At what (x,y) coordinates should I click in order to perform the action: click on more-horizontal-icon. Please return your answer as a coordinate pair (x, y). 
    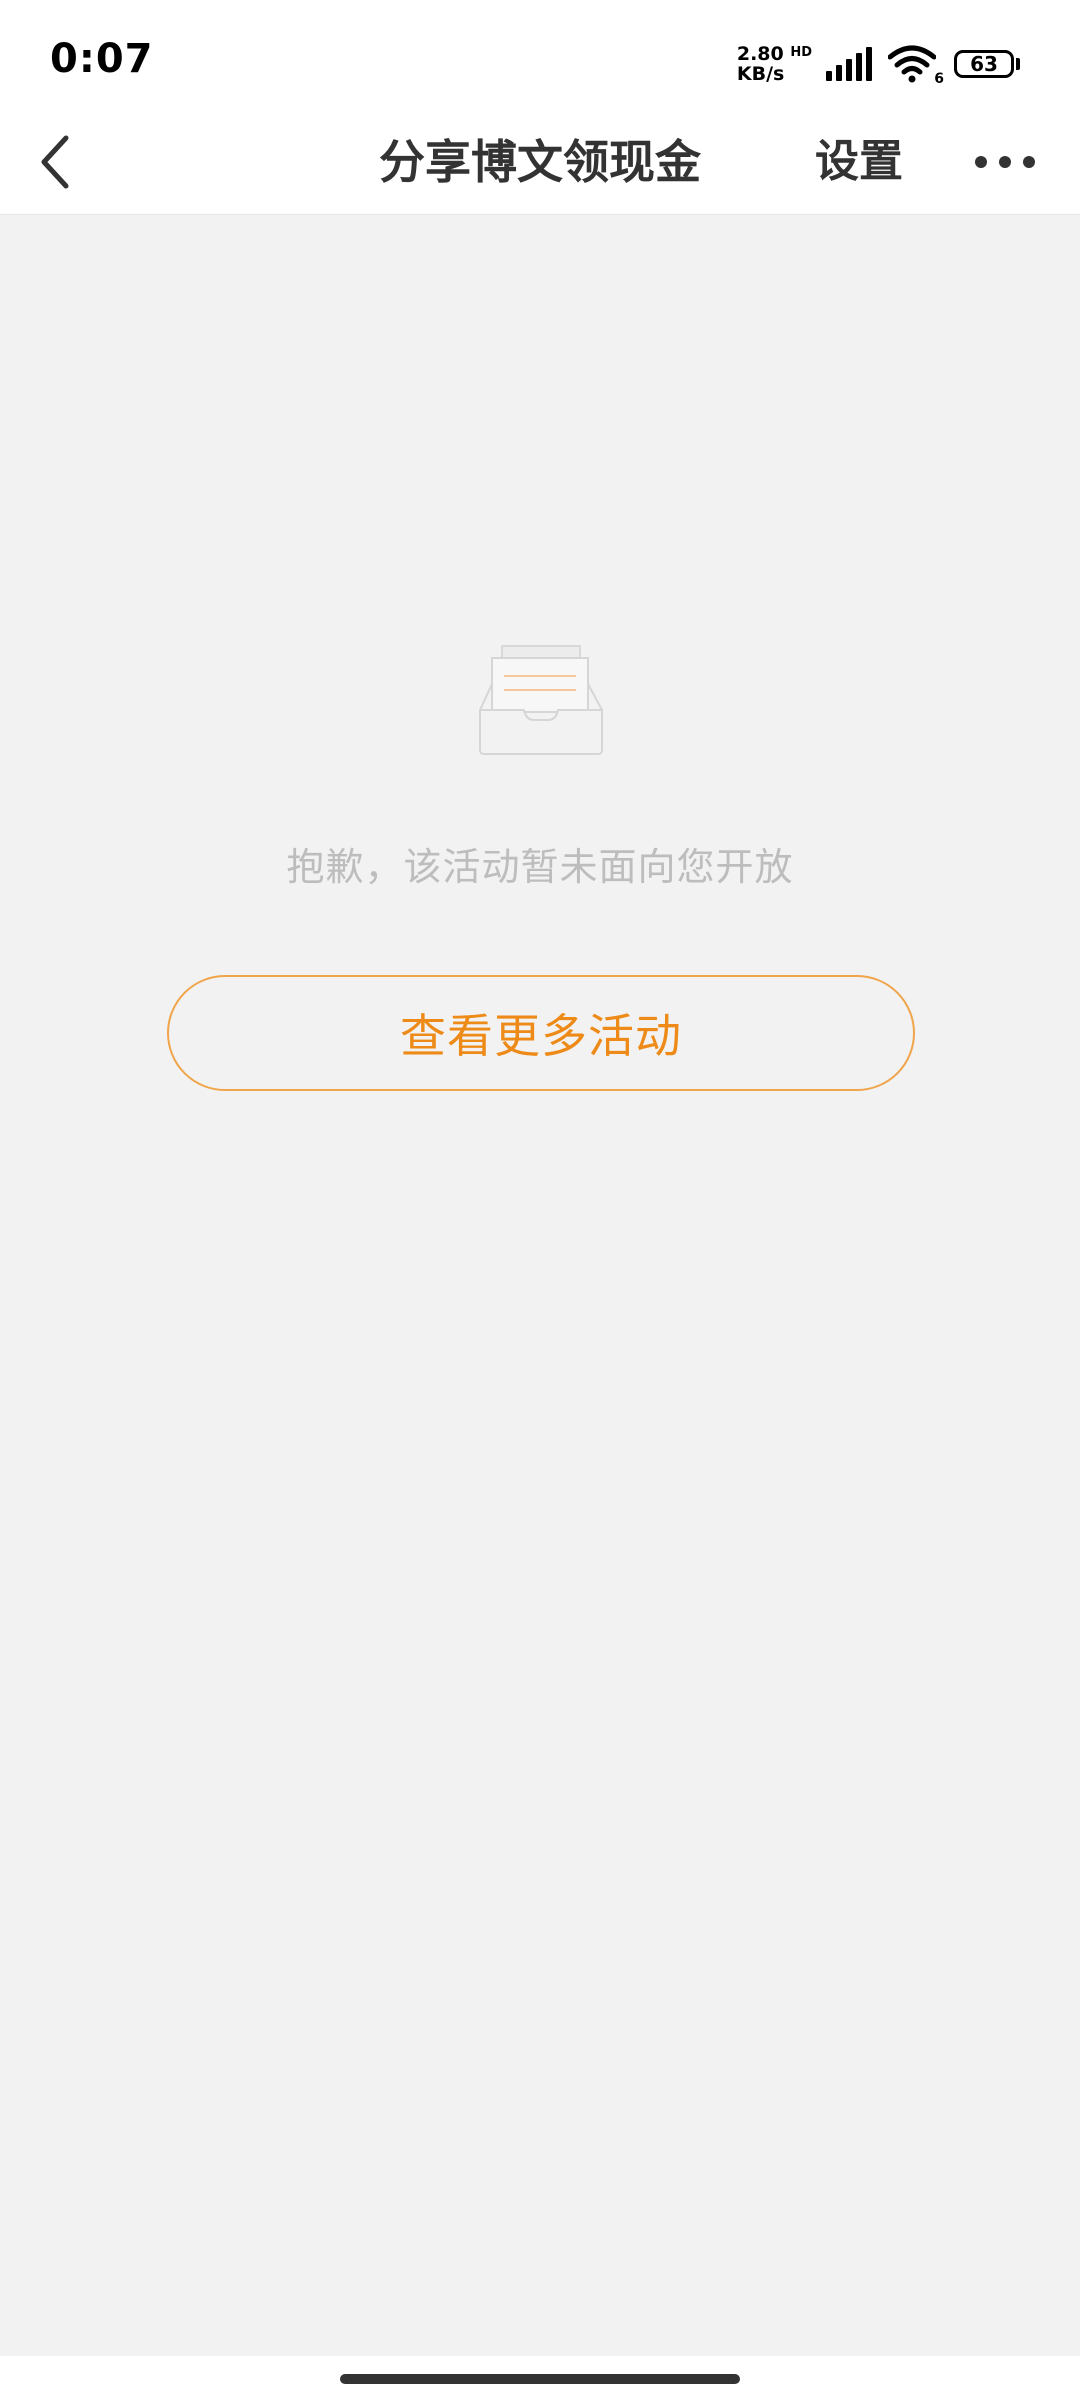
    Looking at the image, I should click on (1005, 162).